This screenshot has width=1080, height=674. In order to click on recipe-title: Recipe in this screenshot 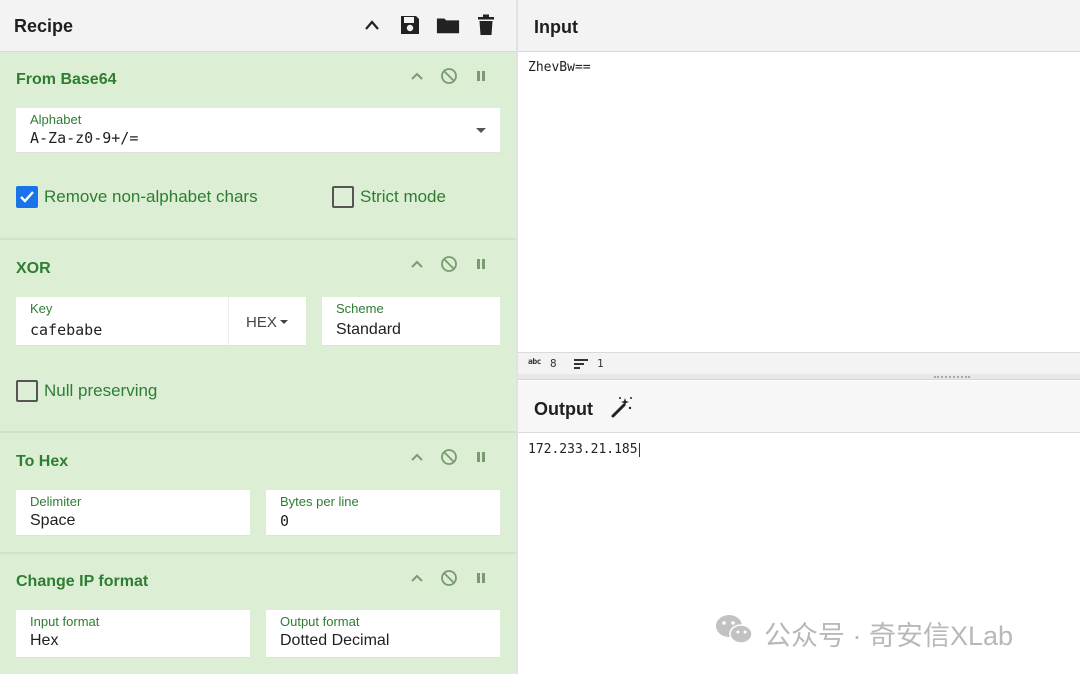, I will do `click(44, 26)`.